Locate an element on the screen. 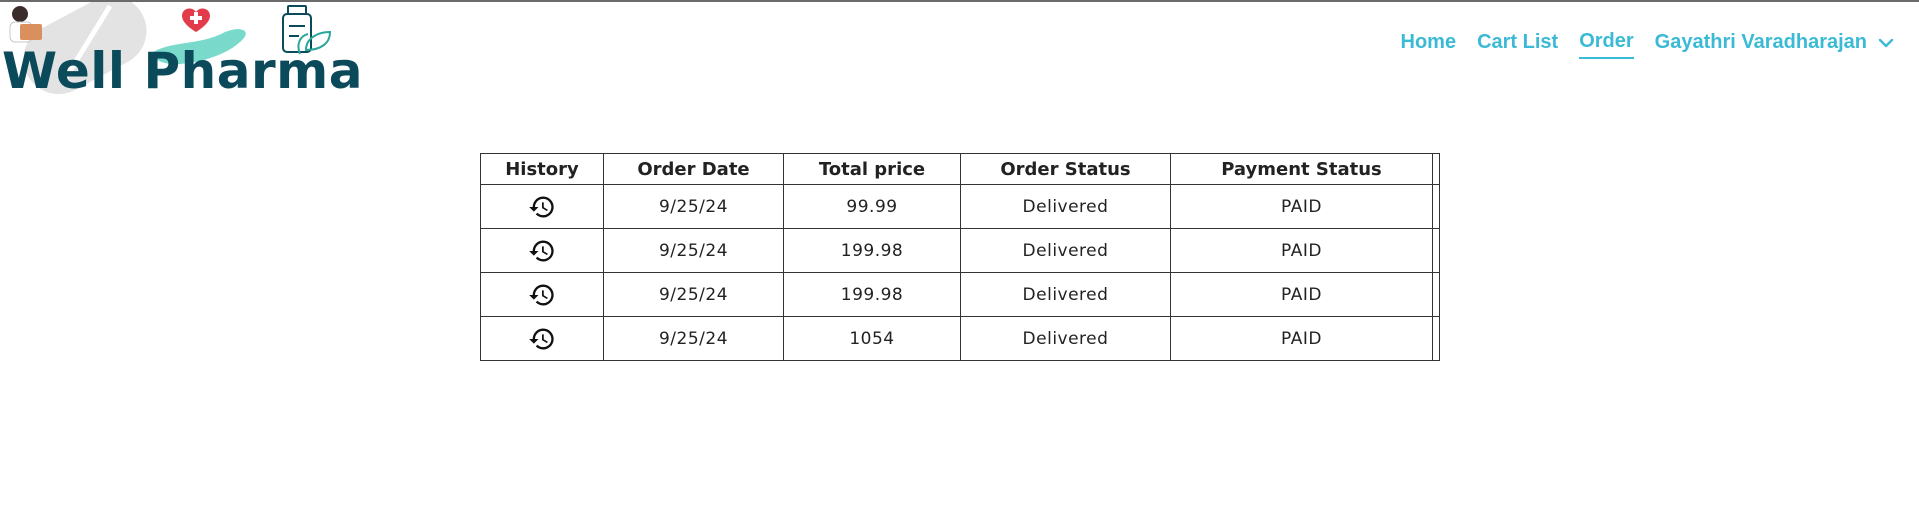 The width and height of the screenshot is (1919, 507). header-history: History is located at coordinates (542, 169).